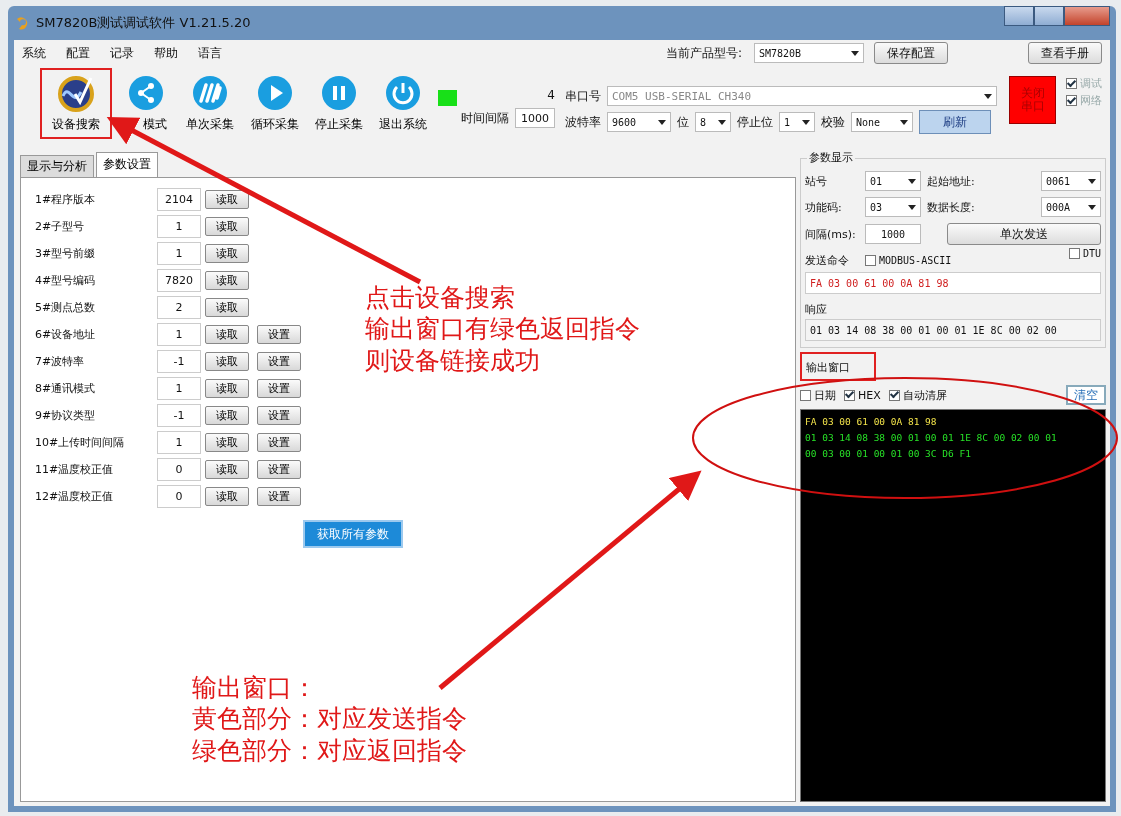 Image resolution: width=1121 pixels, height=816 pixels. I want to click on param-label: 8#通讯模式, so click(66, 388).